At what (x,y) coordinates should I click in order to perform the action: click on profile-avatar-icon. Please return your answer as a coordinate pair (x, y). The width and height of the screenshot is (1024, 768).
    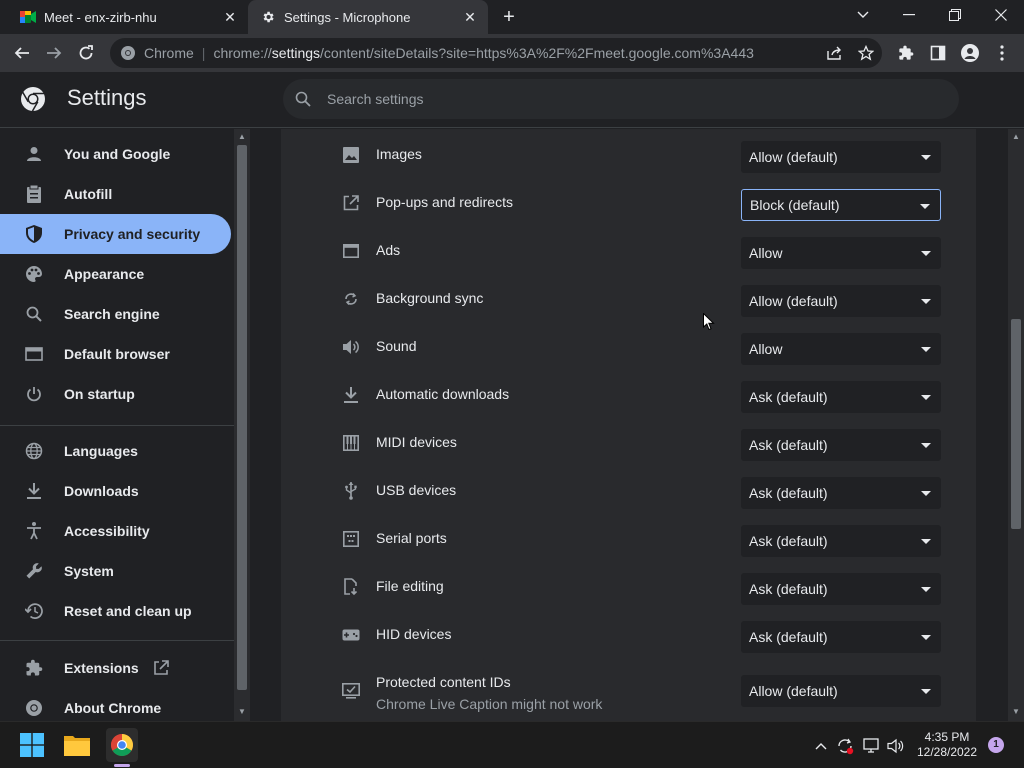
    Looking at the image, I should click on (970, 53).